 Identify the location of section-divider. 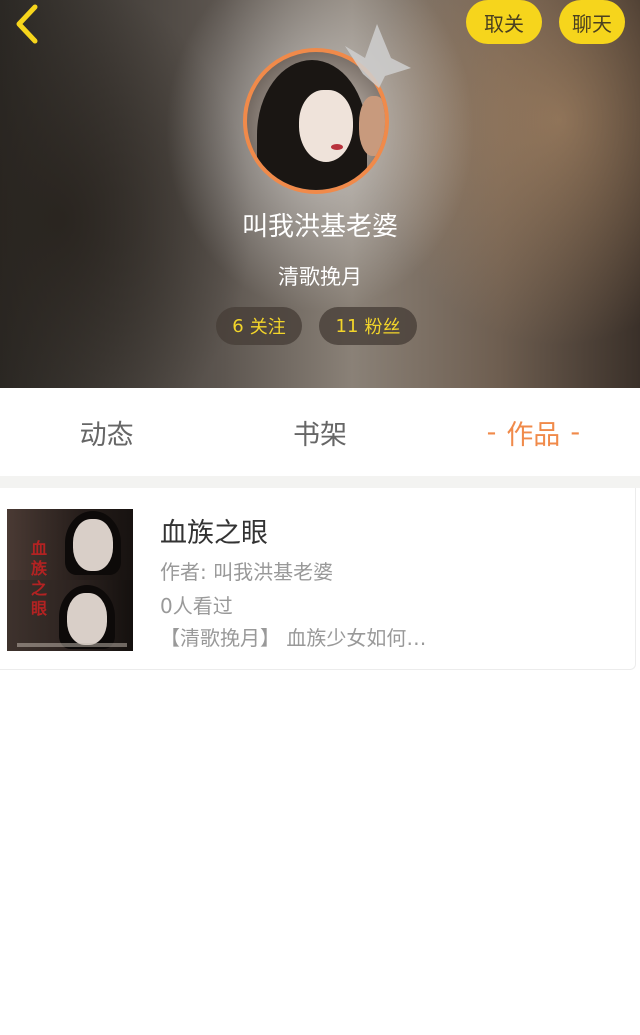
(320, 482).